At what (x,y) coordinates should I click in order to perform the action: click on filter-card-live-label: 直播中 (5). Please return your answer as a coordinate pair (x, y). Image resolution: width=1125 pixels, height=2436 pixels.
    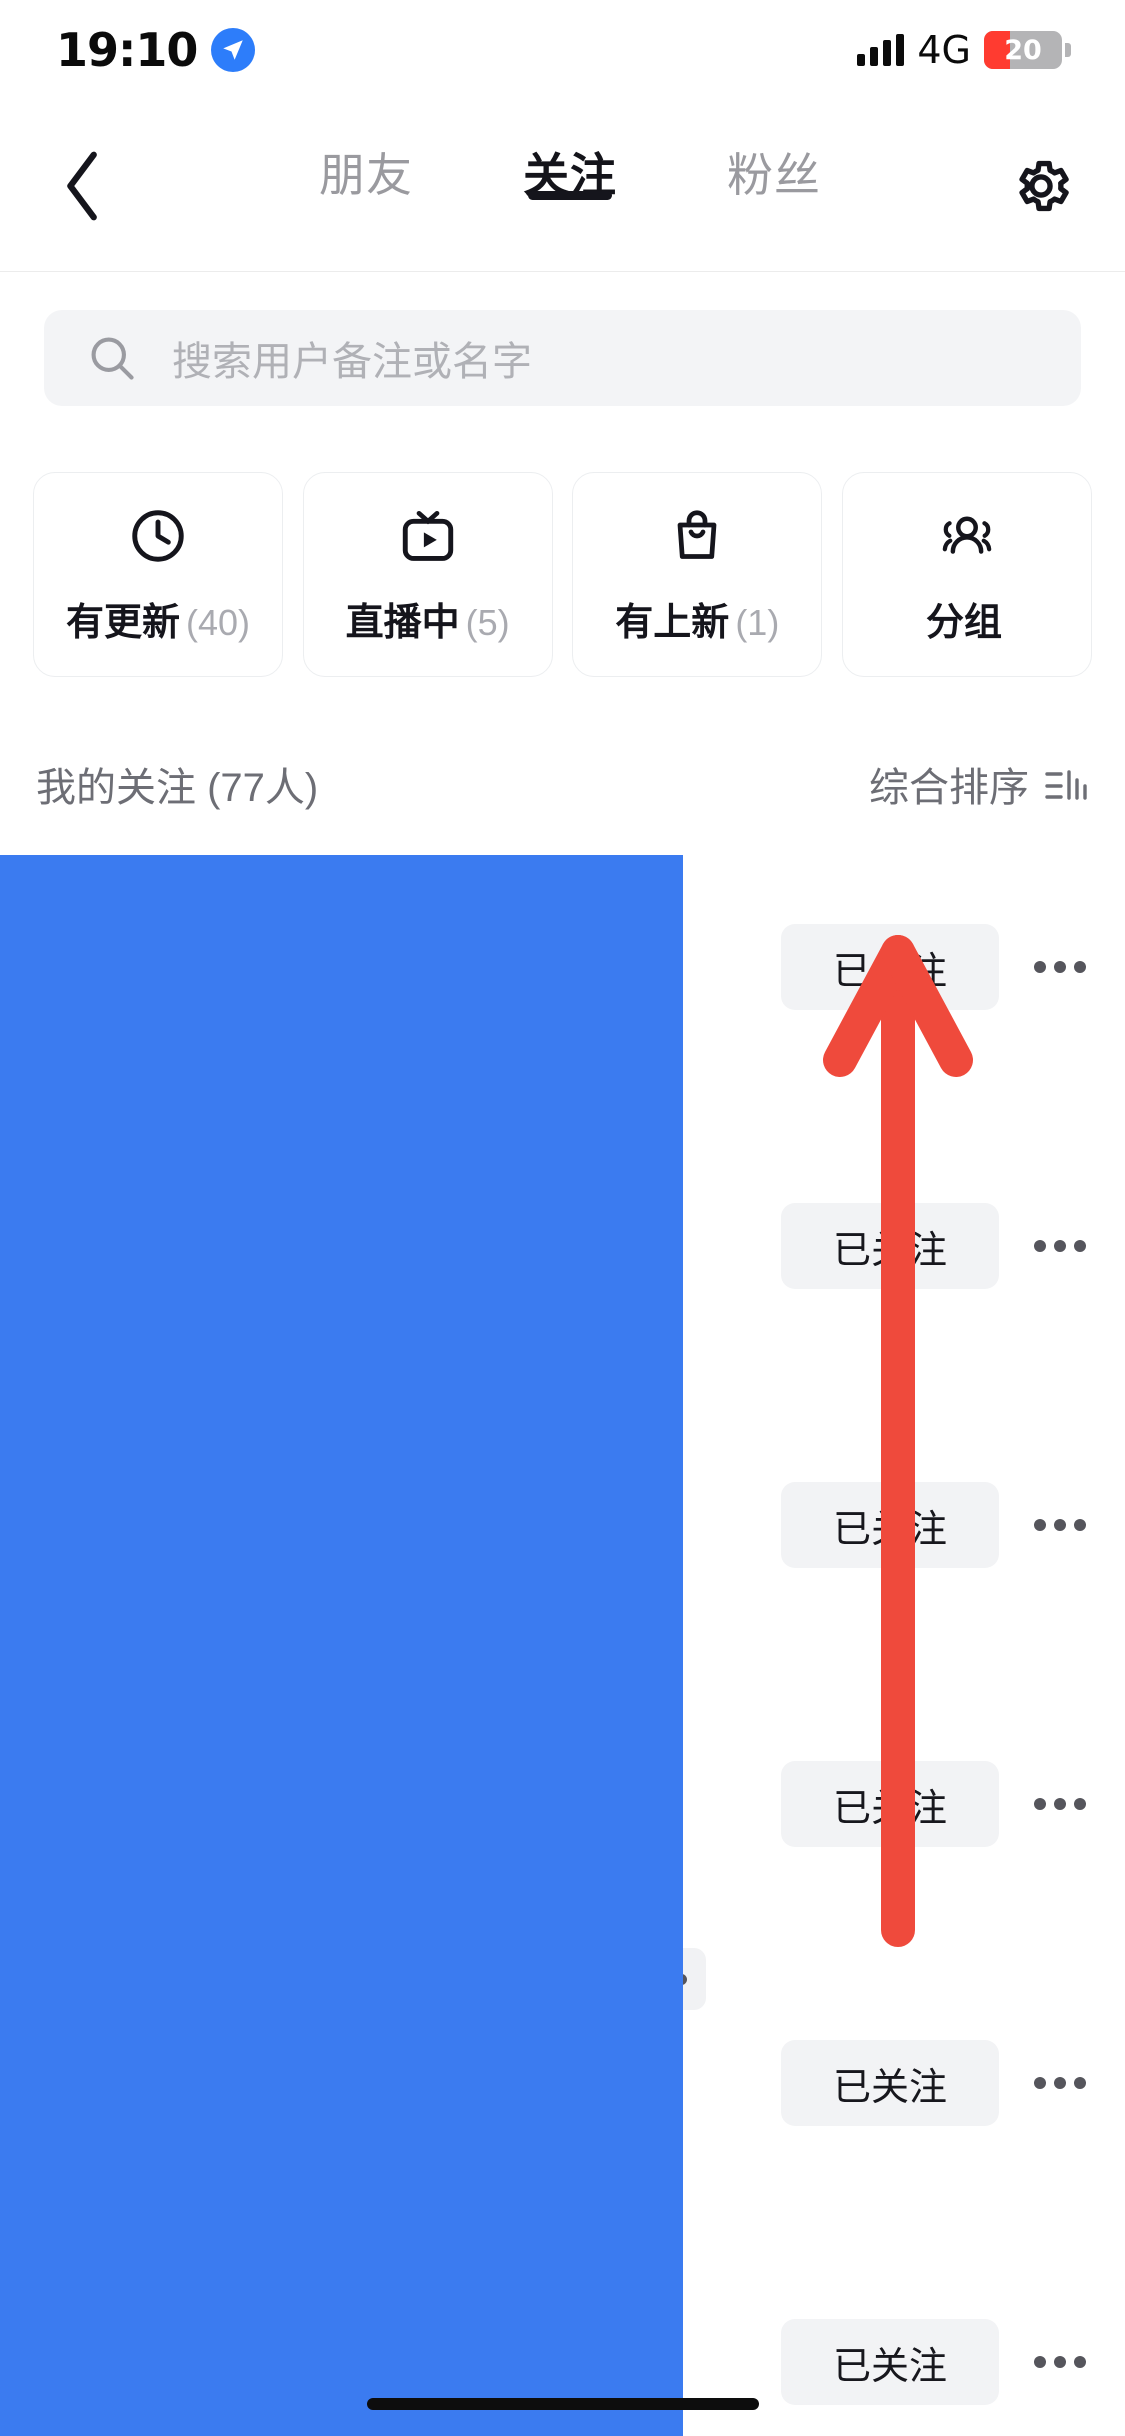
    Looking at the image, I should click on (428, 618).